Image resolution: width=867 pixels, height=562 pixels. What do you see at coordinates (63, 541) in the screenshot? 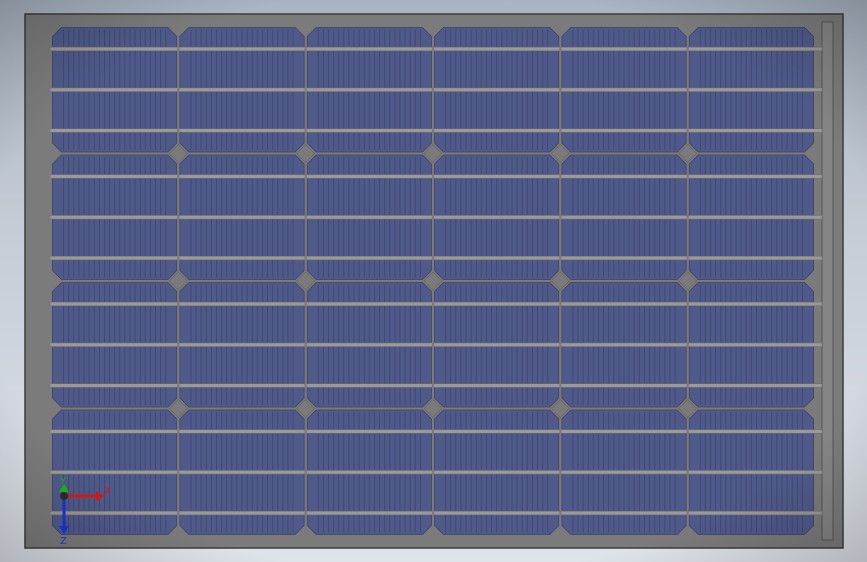
I see `z-axis-label: Z` at bounding box center [63, 541].